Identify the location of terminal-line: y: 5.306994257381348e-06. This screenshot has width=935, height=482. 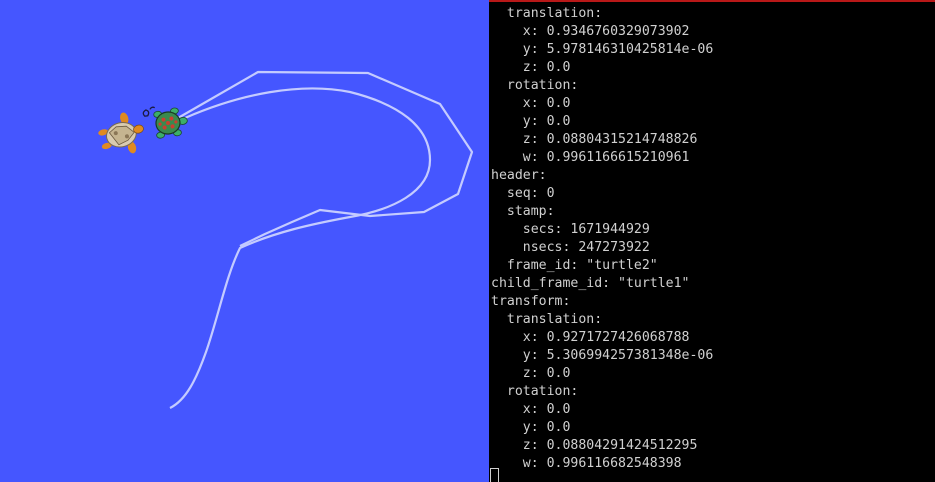
(602, 355).